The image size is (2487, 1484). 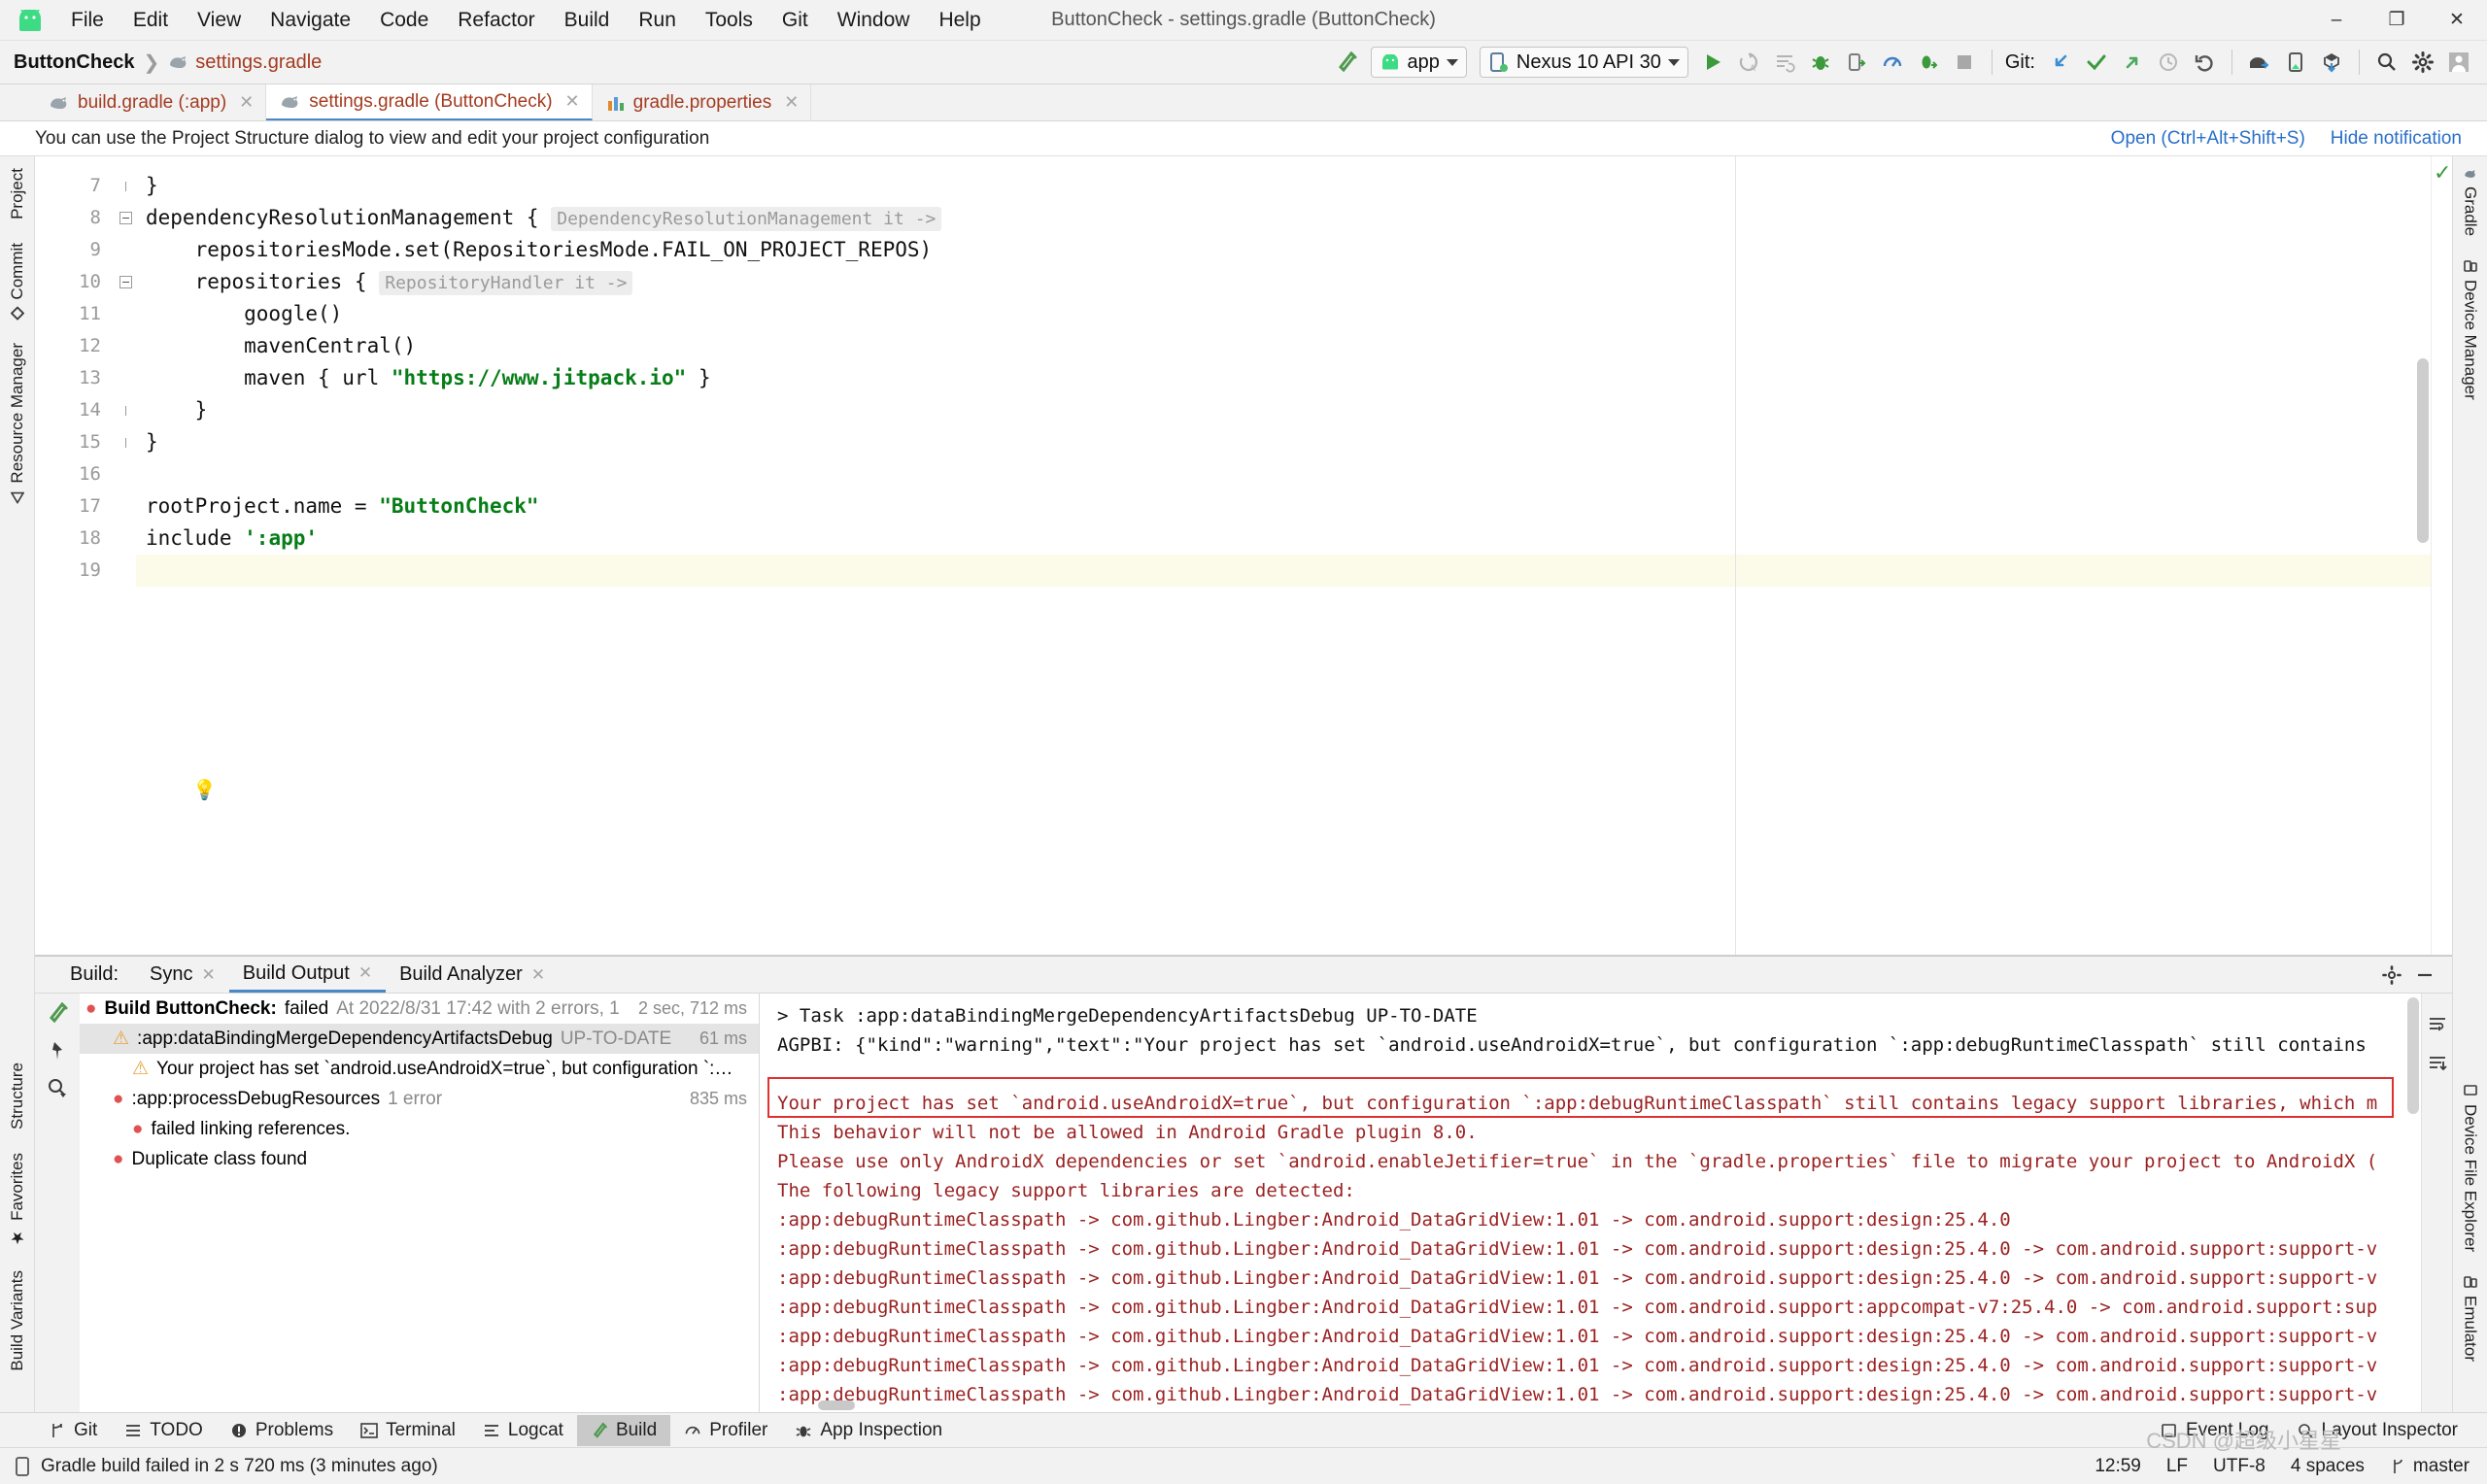 I want to click on debug-icon, so click(x=1820, y=62).